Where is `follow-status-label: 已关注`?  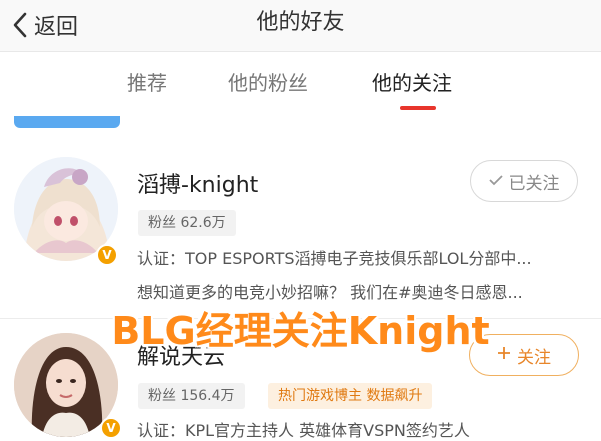 follow-status-label: 已关注 is located at coordinates (534, 183).